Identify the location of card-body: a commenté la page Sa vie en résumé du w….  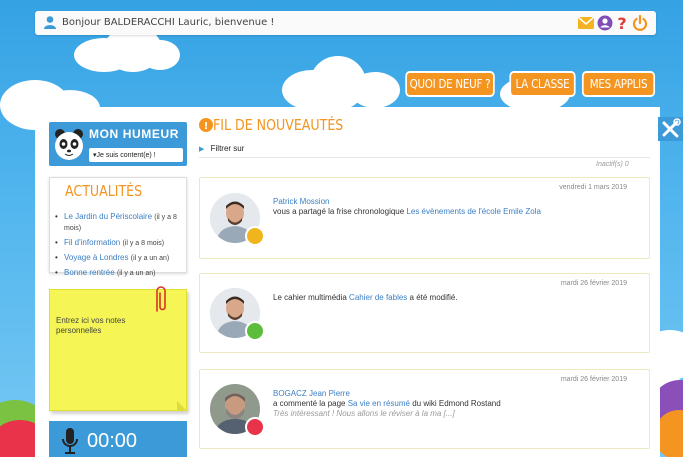
(387, 404).